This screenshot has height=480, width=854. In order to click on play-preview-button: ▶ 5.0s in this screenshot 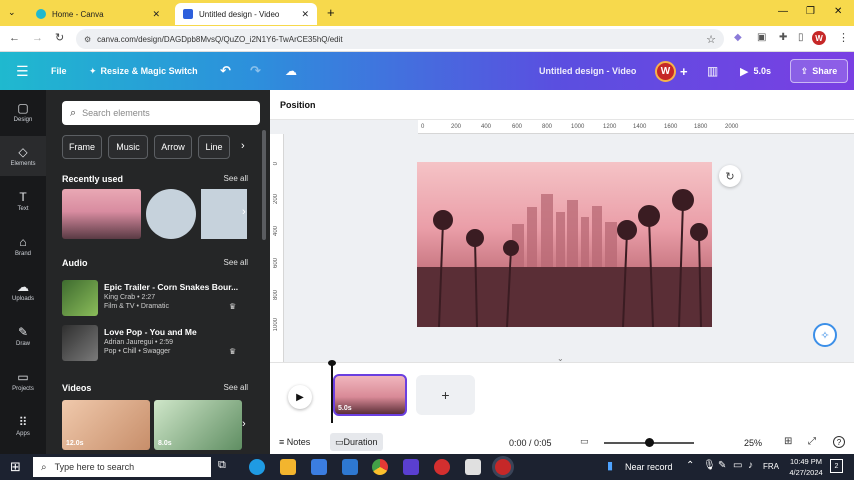, I will do `click(755, 71)`.